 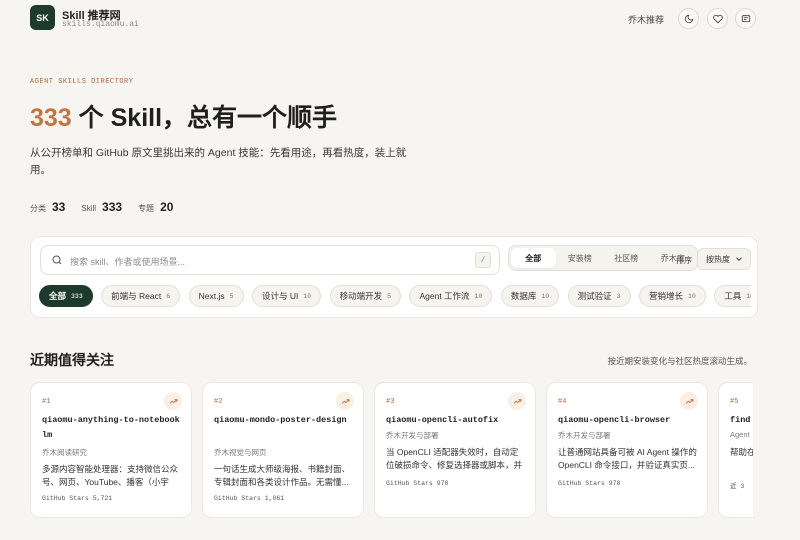 I want to click on nav-link-qiaomu-picks: 乔木推荐, so click(x=646, y=19).